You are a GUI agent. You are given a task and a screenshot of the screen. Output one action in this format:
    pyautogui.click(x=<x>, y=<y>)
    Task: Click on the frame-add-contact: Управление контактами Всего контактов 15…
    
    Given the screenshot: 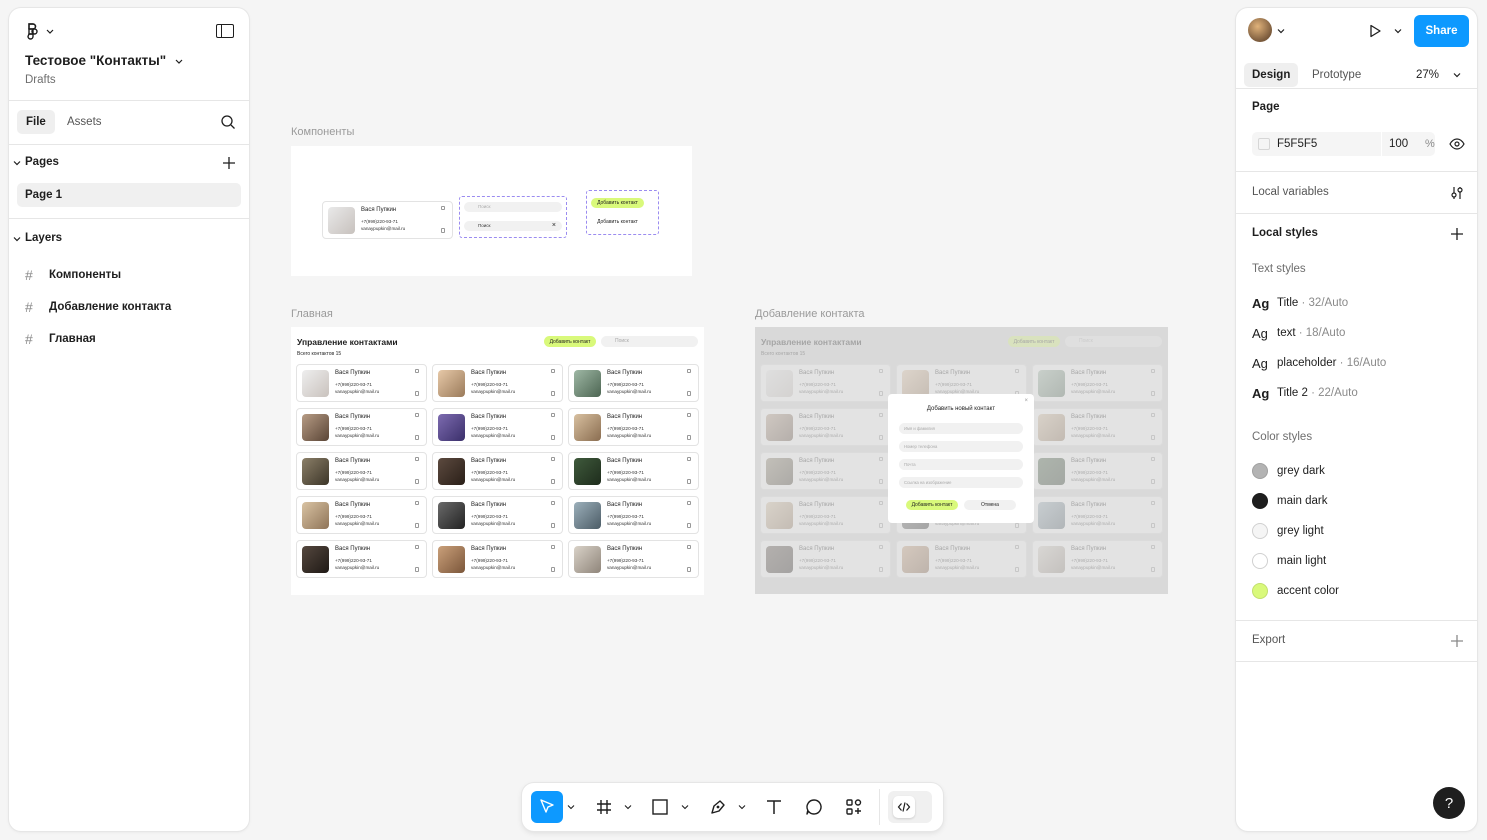 What is the action you would take?
    pyautogui.click(x=961, y=460)
    